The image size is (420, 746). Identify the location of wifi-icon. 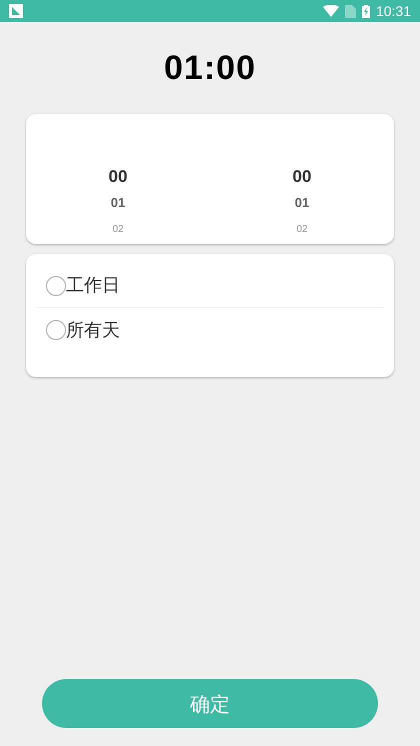
(330, 11).